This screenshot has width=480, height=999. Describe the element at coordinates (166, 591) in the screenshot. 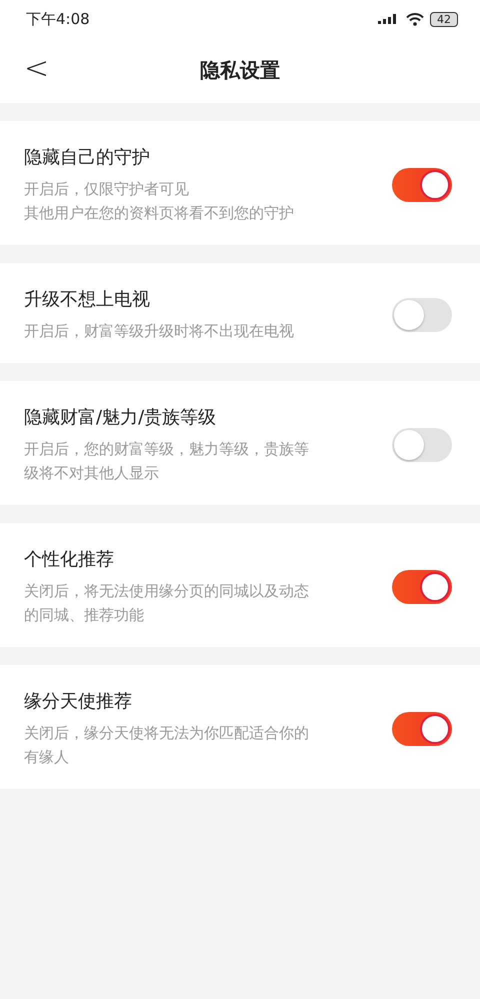

I see `setting-description: 关闭后，将无法使用缘分页的同城以及动态` at that location.